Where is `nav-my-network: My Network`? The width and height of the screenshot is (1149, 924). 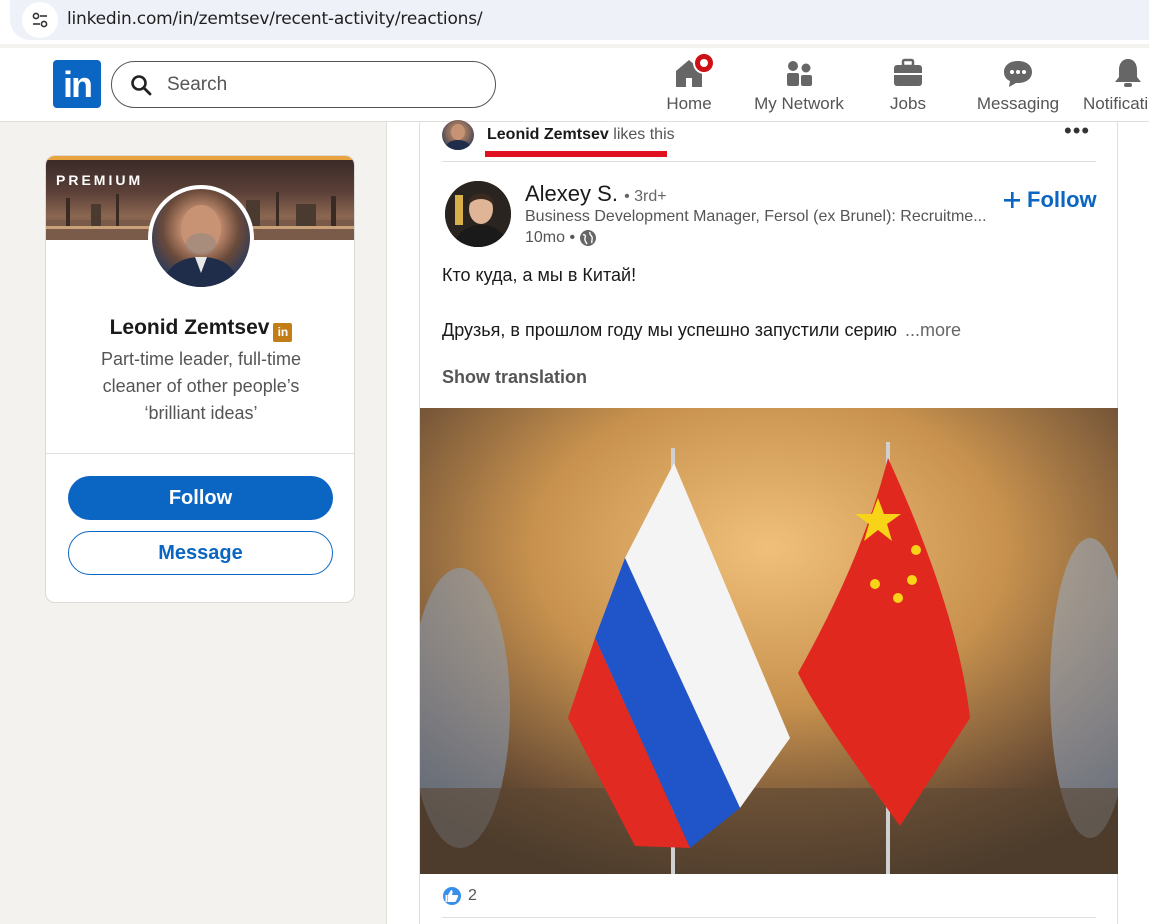 nav-my-network: My Network is located at coordinates (799, 86).